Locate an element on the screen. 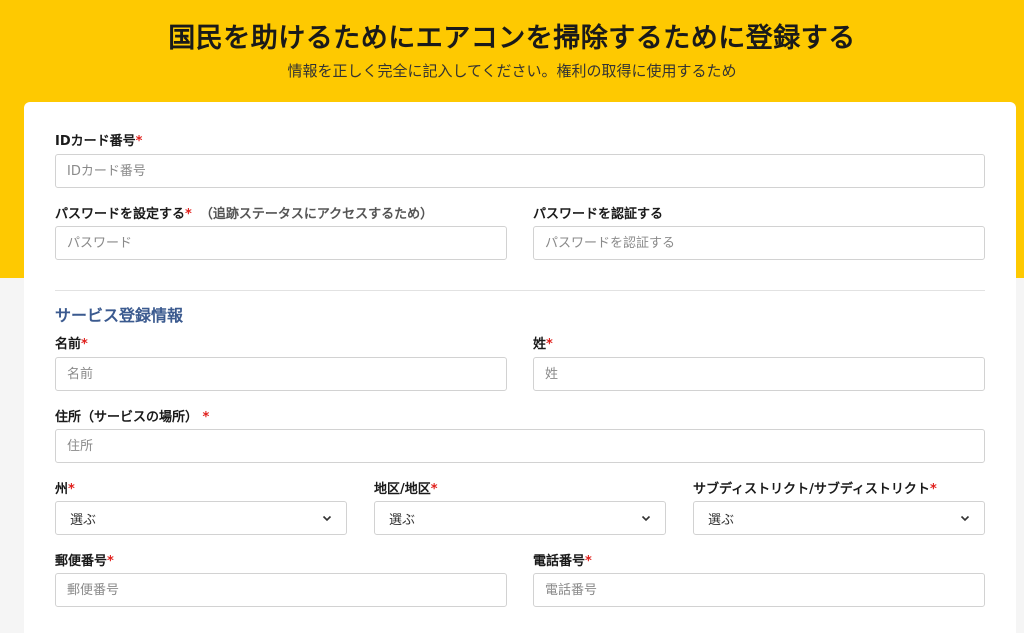  confirm-password-label: パスワードを認証する is located at coordinates (598, 212).